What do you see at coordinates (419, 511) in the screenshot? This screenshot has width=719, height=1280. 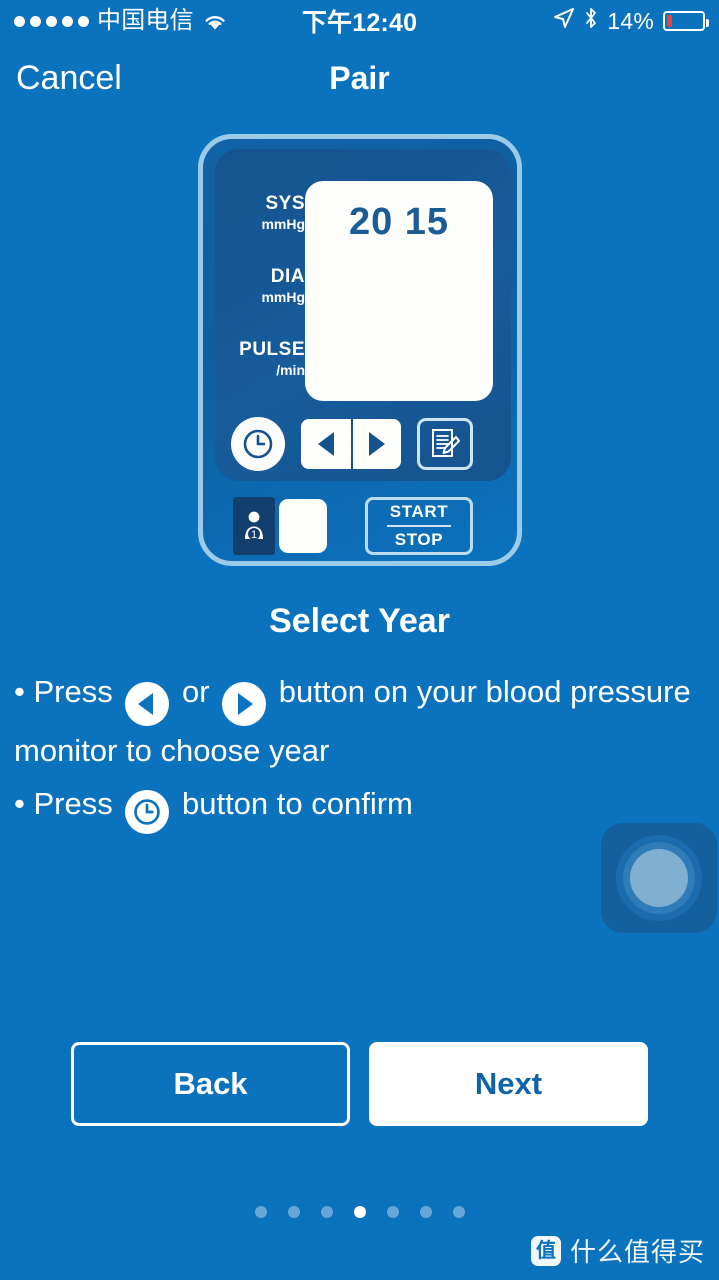 I see `start-label: START` at bounding box center [419, 511].